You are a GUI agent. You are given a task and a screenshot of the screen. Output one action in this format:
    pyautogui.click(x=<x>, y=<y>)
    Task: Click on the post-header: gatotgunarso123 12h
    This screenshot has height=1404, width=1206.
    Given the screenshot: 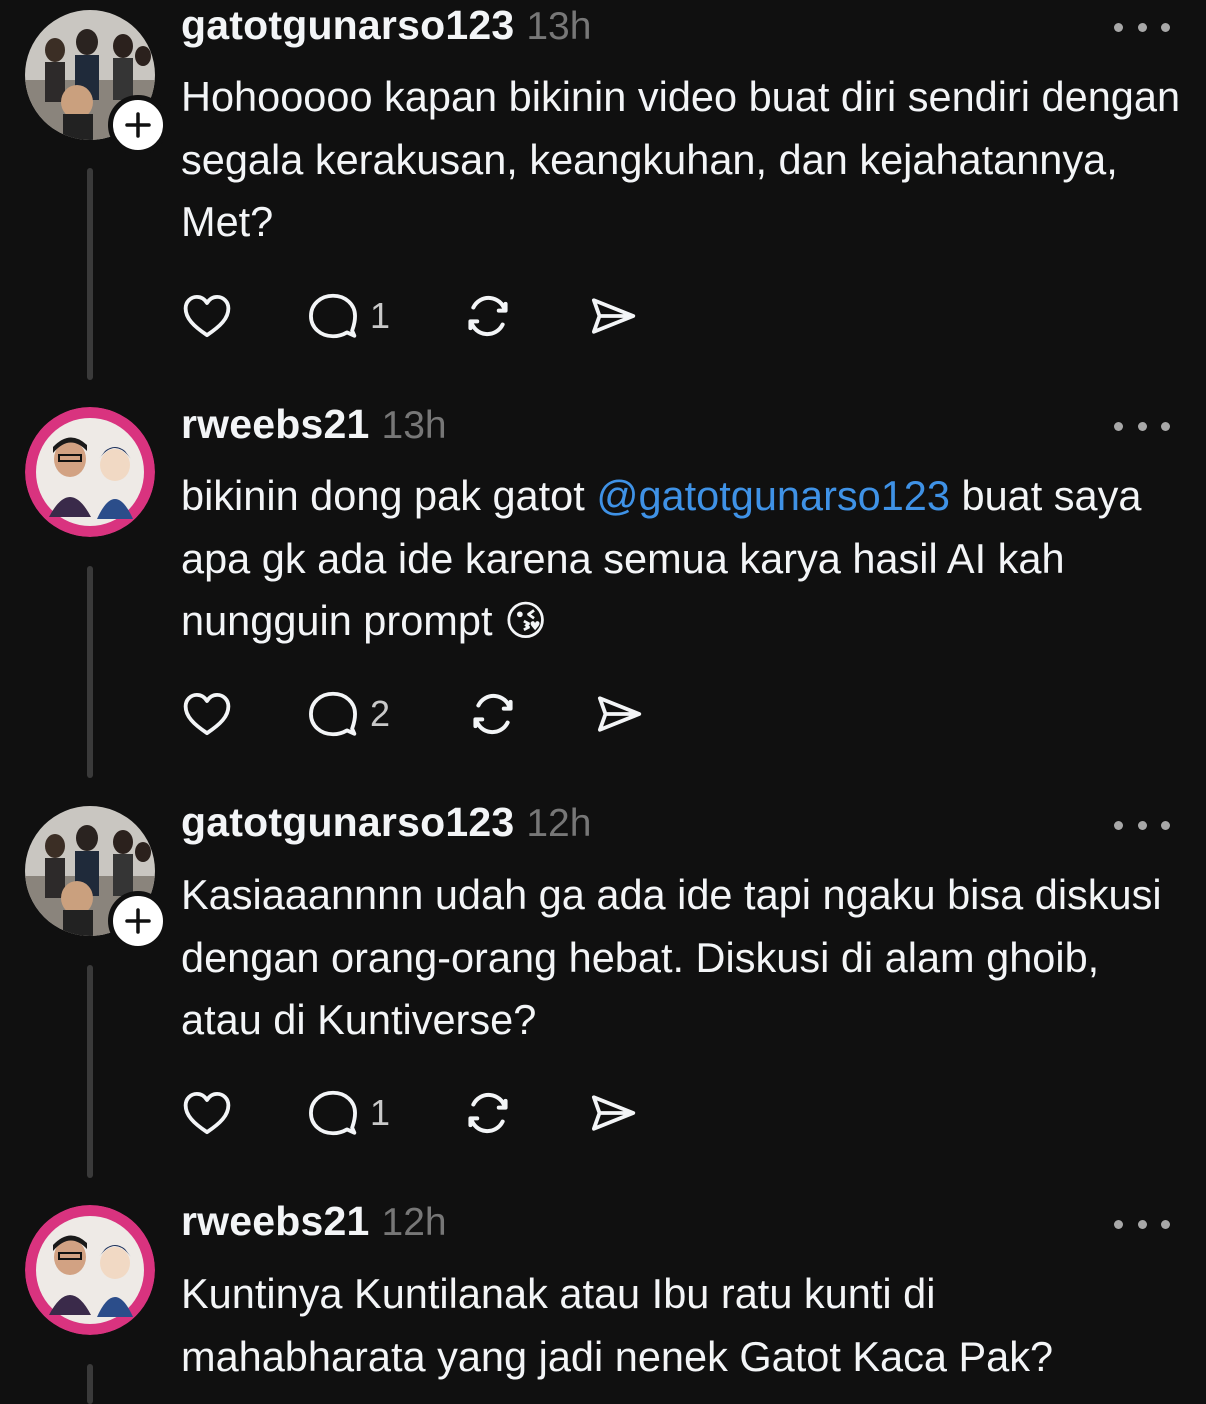 What is the action you would take?
    pyautogui.click(x=386, y=826)
    